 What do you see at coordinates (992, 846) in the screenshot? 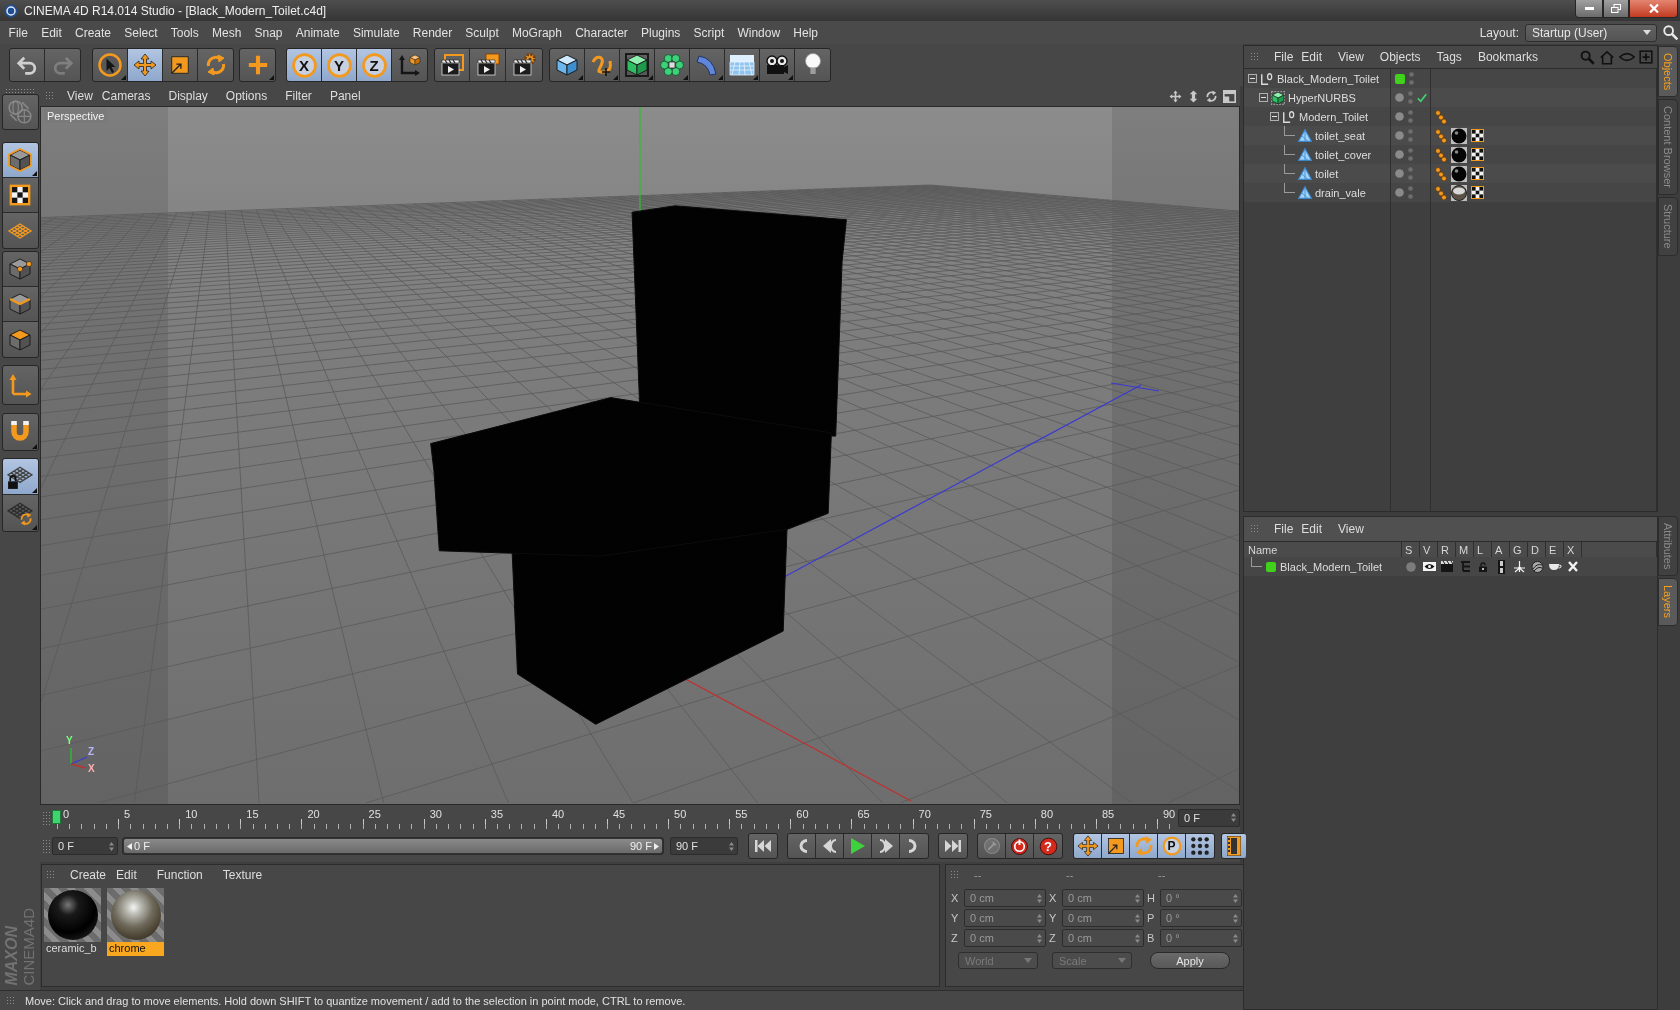
I see `record-keys-button` at bounding box center [992, 846].